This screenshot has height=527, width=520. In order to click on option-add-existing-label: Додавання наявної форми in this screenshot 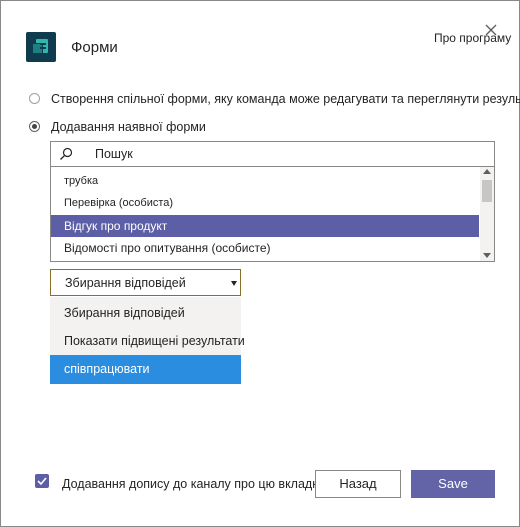, I will do `click(128, 127)`.